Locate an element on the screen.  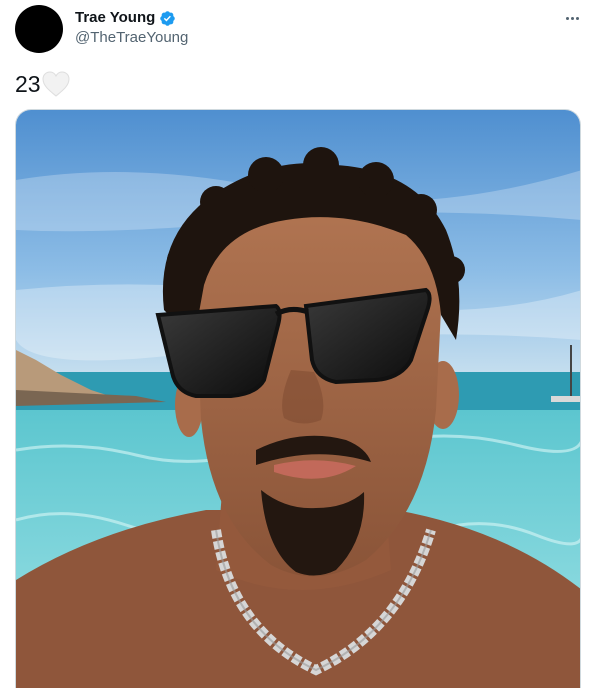
more-options-icon is located at coordinates (572, 18).